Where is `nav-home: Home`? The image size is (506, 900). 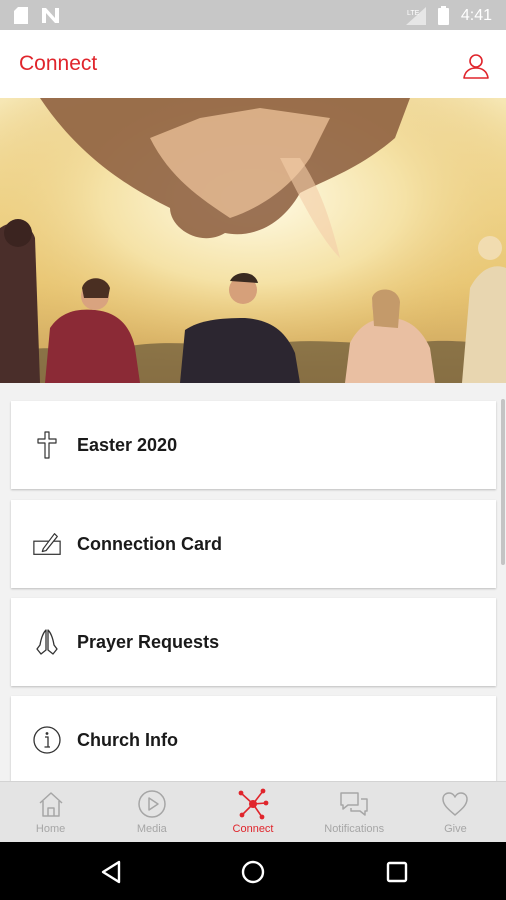 nav-home: Home is located at coordinates (50, 812).